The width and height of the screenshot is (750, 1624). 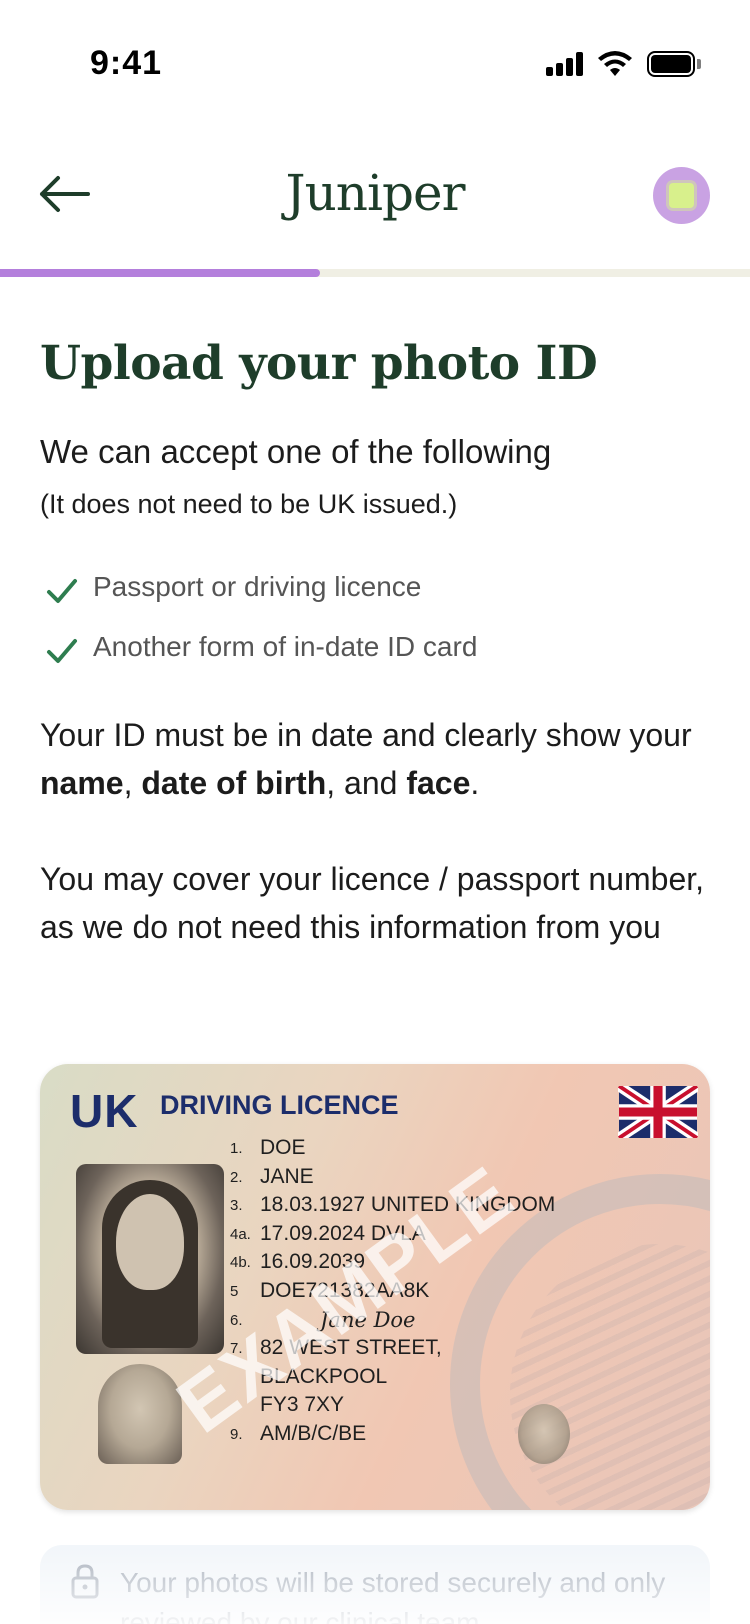 I want to click on battery-icon, so click(x=674, y=64).